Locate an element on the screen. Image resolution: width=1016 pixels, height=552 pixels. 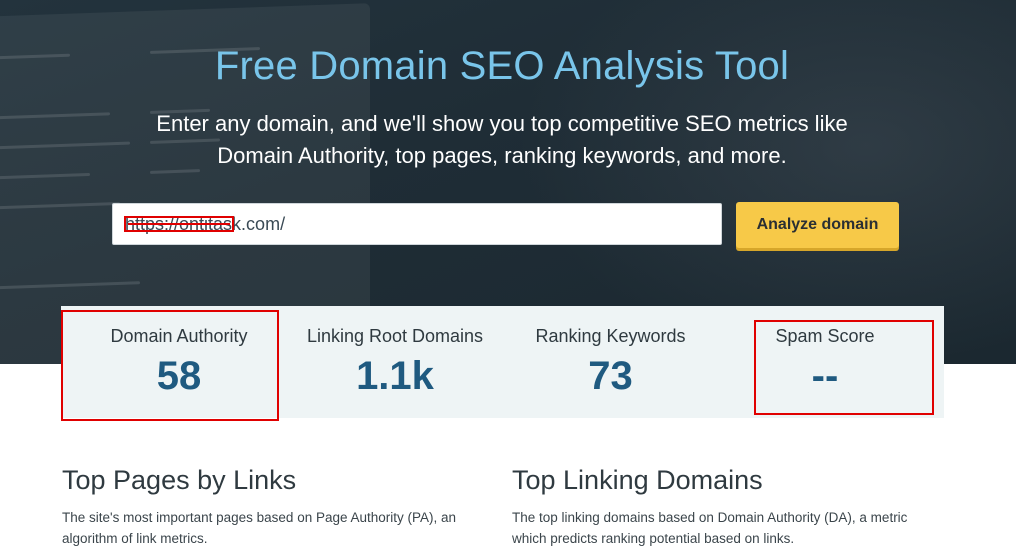
metric-label: Linking Root Domains is located at coordinates (395, 336).